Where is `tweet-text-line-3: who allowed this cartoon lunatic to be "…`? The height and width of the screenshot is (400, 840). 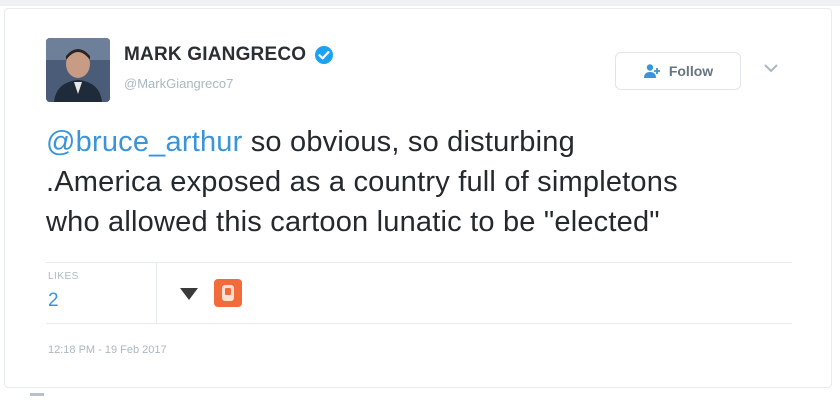 tweet-text-line-3: who allowed this cartoon lunatic to be "… is located at coordinates (353, 222).